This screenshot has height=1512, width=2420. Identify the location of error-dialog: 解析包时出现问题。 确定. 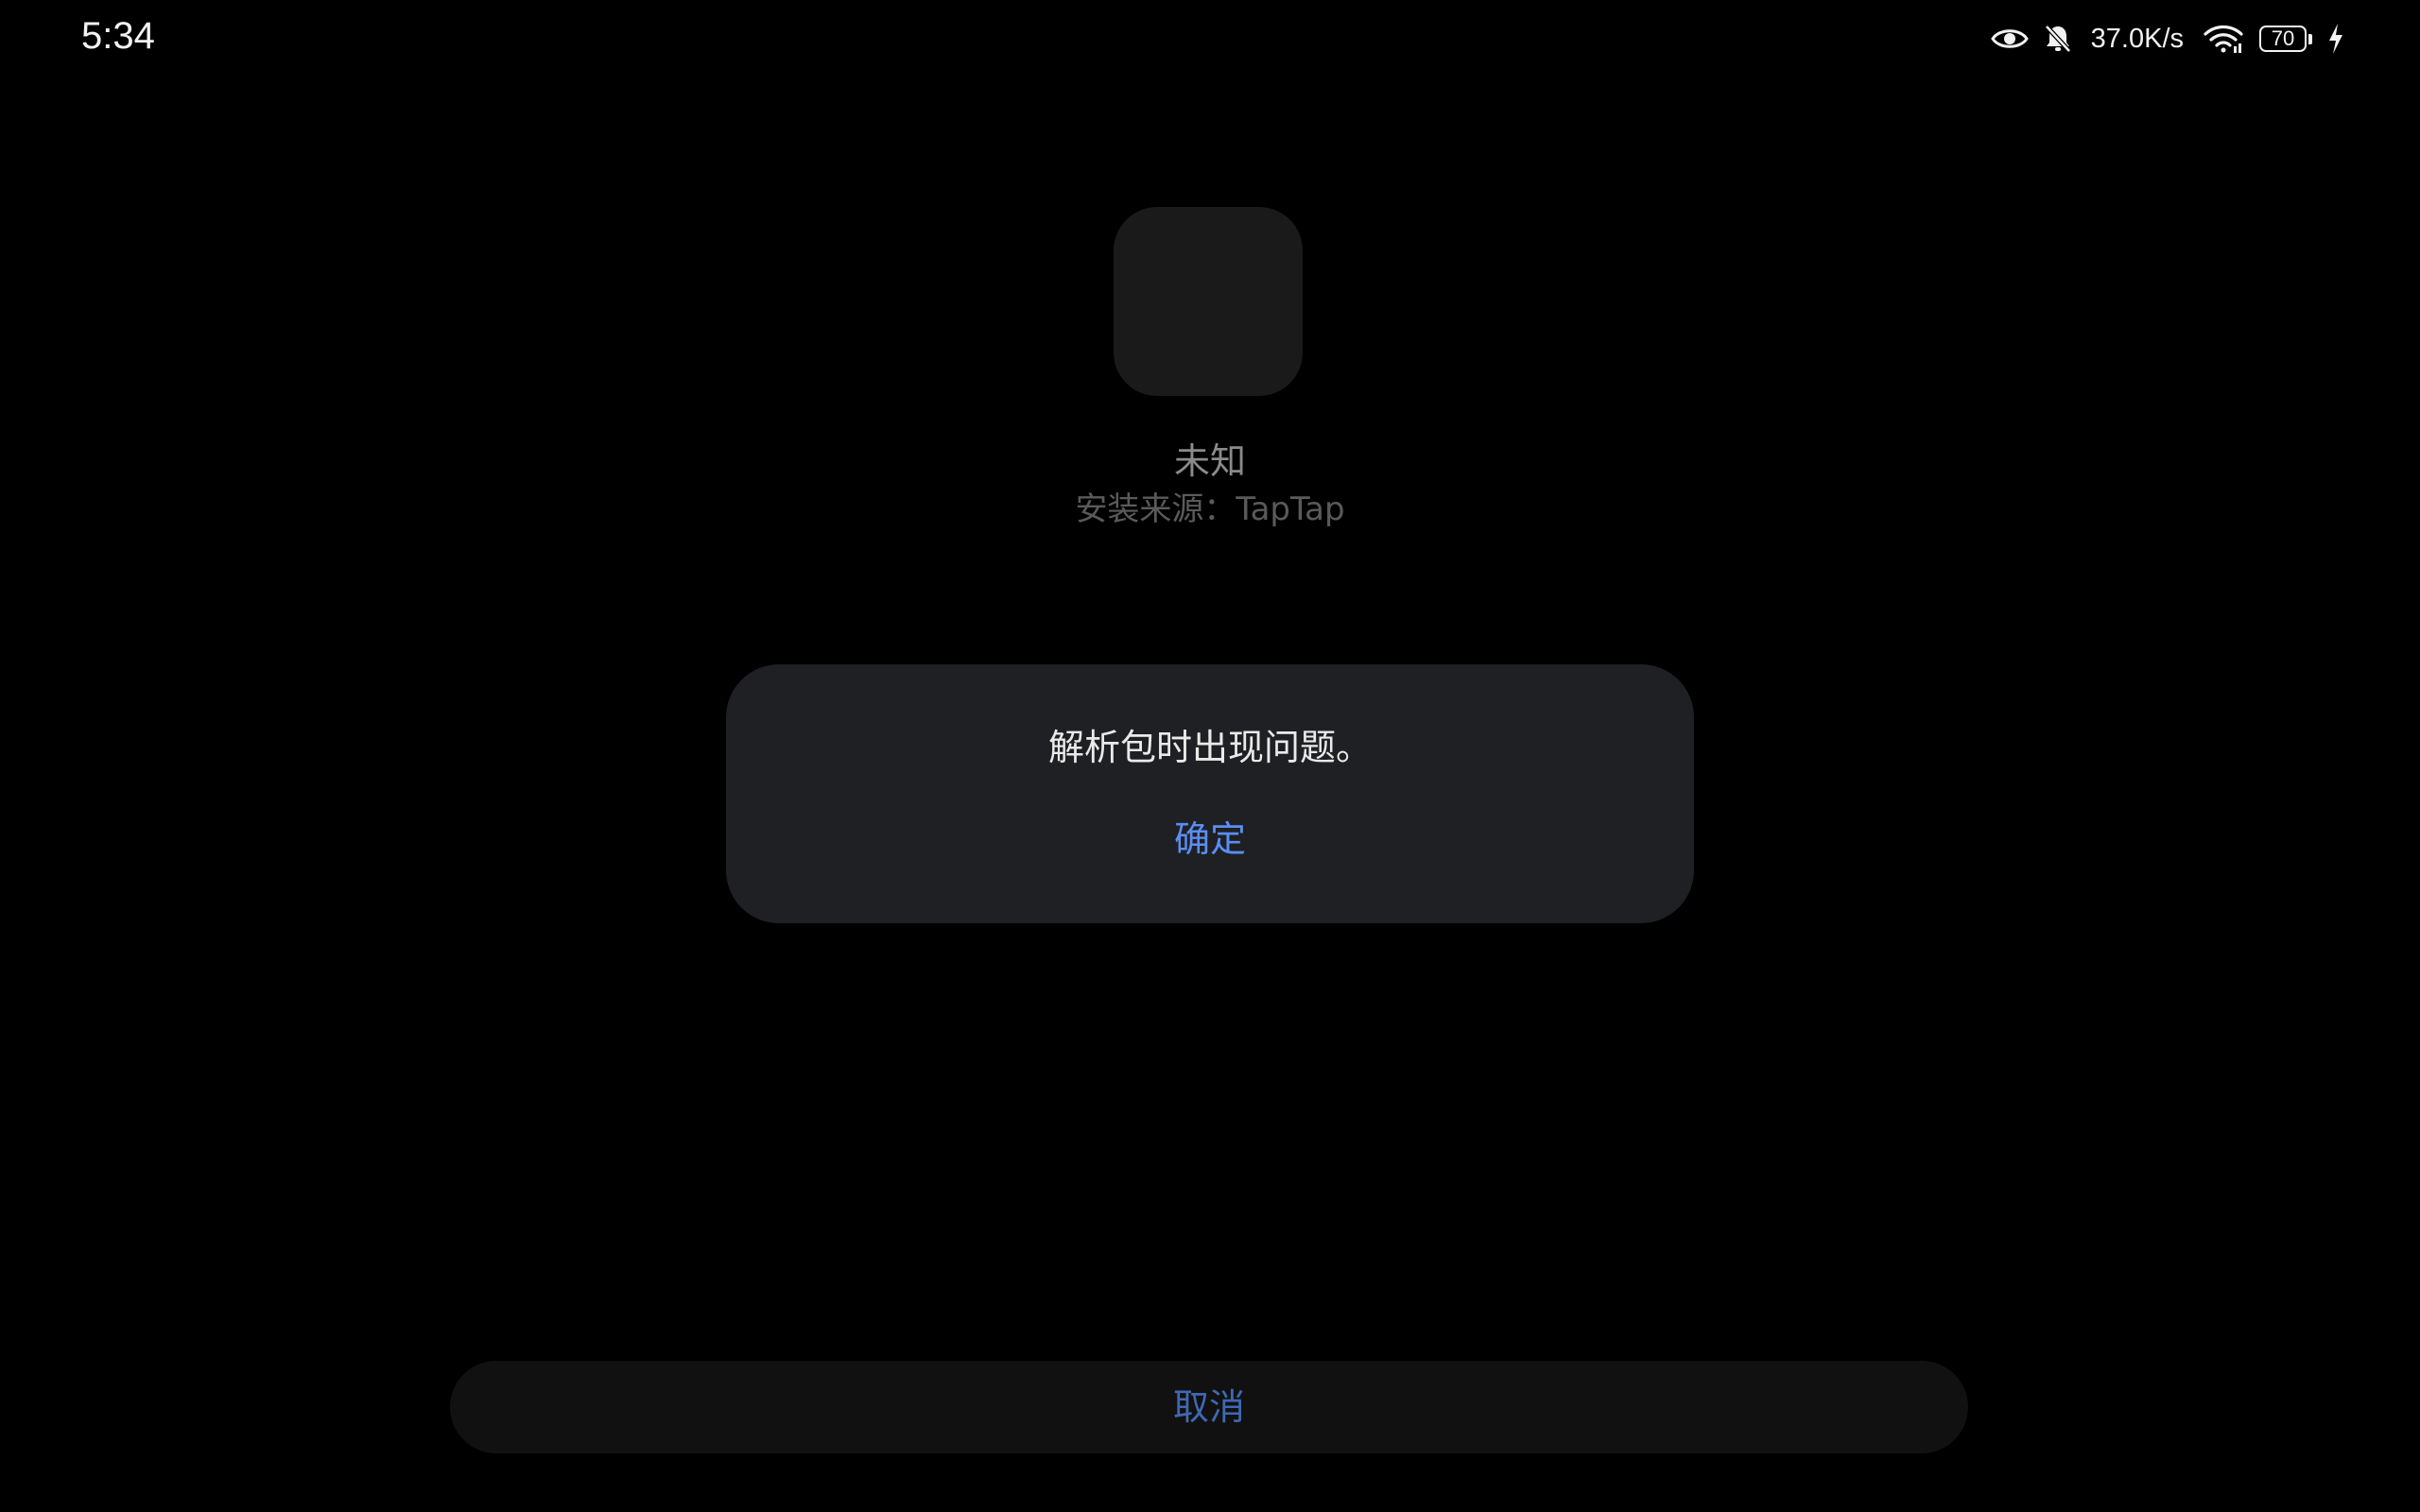
(1210, 793).